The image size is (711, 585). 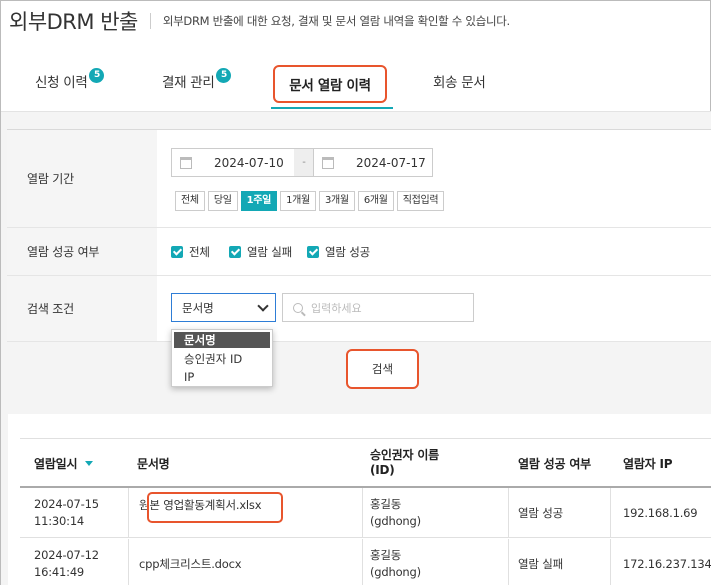 What do you see at coordinates (59, 572) in the screenshot?
I see `cell-time: 16:41:49` at bounding box center [59, 572].